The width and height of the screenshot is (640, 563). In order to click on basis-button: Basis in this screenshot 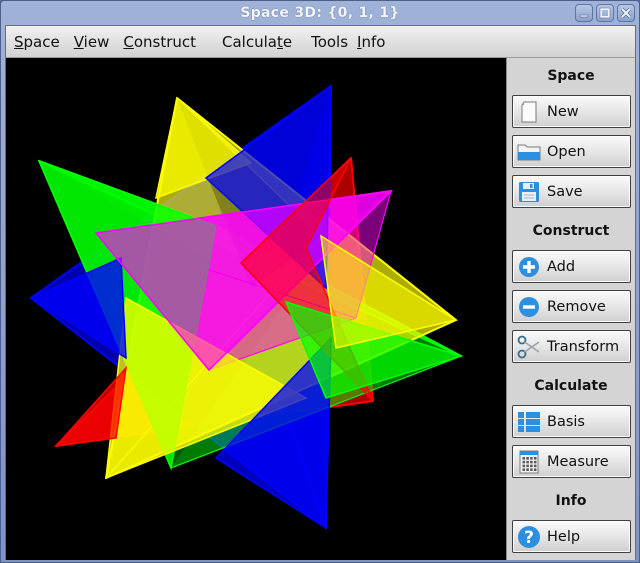, I will do `click(571, 421)`.